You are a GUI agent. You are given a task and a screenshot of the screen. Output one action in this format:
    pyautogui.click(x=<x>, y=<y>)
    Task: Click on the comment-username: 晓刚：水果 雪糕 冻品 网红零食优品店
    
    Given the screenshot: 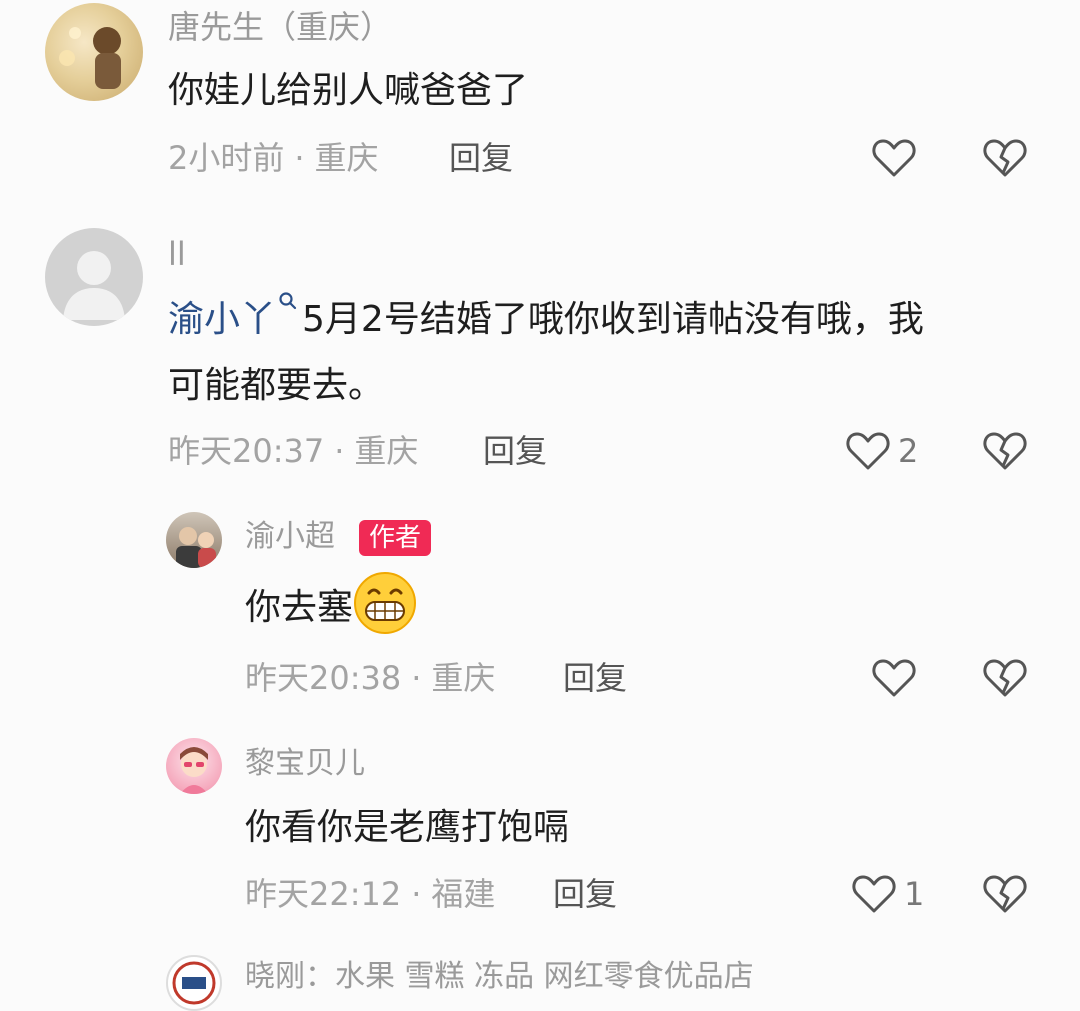 What is the action you would take?
    pyautogui.click(x=499, y=977)
    